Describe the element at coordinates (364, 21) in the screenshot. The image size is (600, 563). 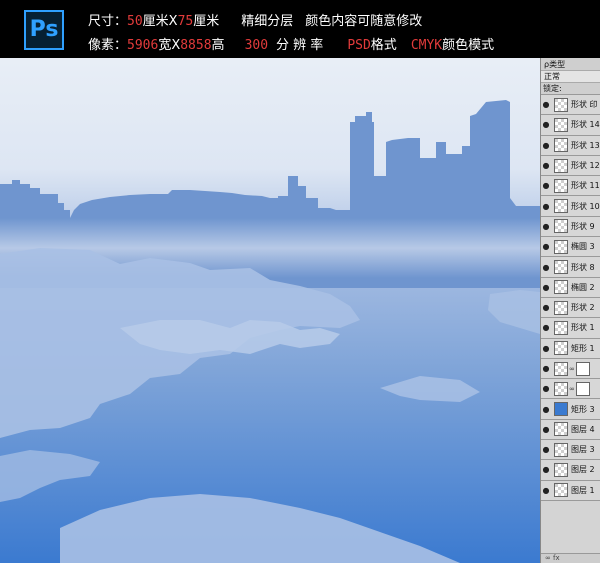
I see `editable-desc: 颜色内容可随意修改` at that location.